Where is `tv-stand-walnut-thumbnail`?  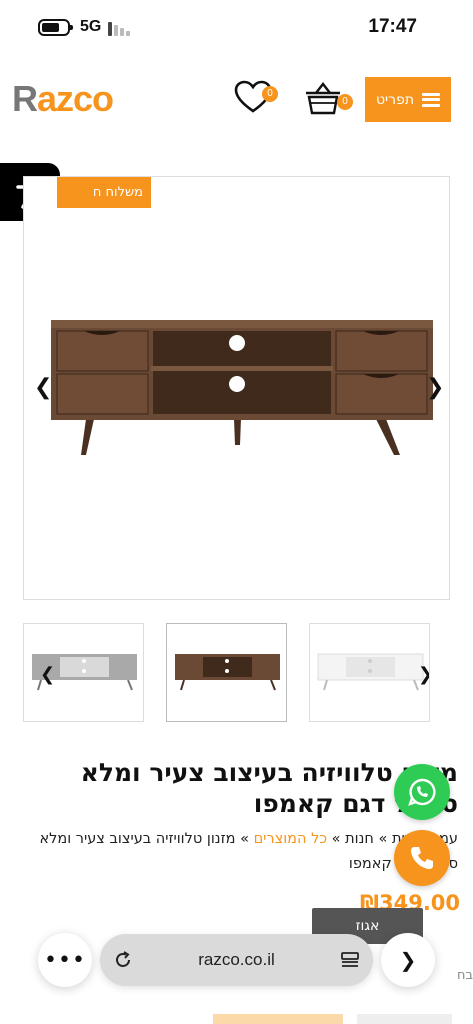 tv-stand-walnut-thumbnail is located at coordinates (227, 672).